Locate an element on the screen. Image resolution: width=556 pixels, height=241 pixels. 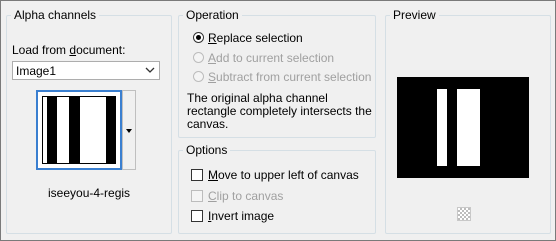
thumbnail-dropdown-button is located at coordinates (129, 130).